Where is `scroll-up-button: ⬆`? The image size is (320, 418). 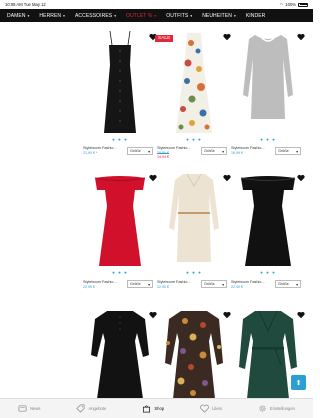
scroll-up-button: ⬆ is located at coordinates (298, 382).